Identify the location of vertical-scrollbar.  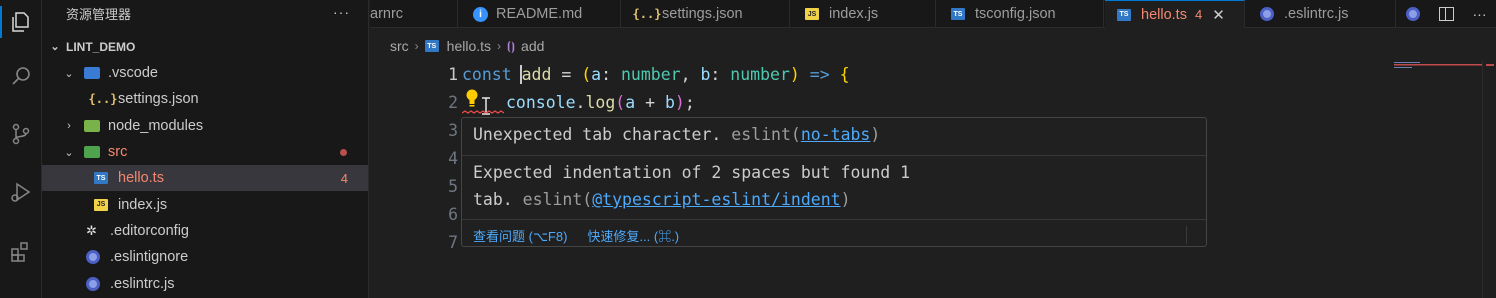
(1489, 179).